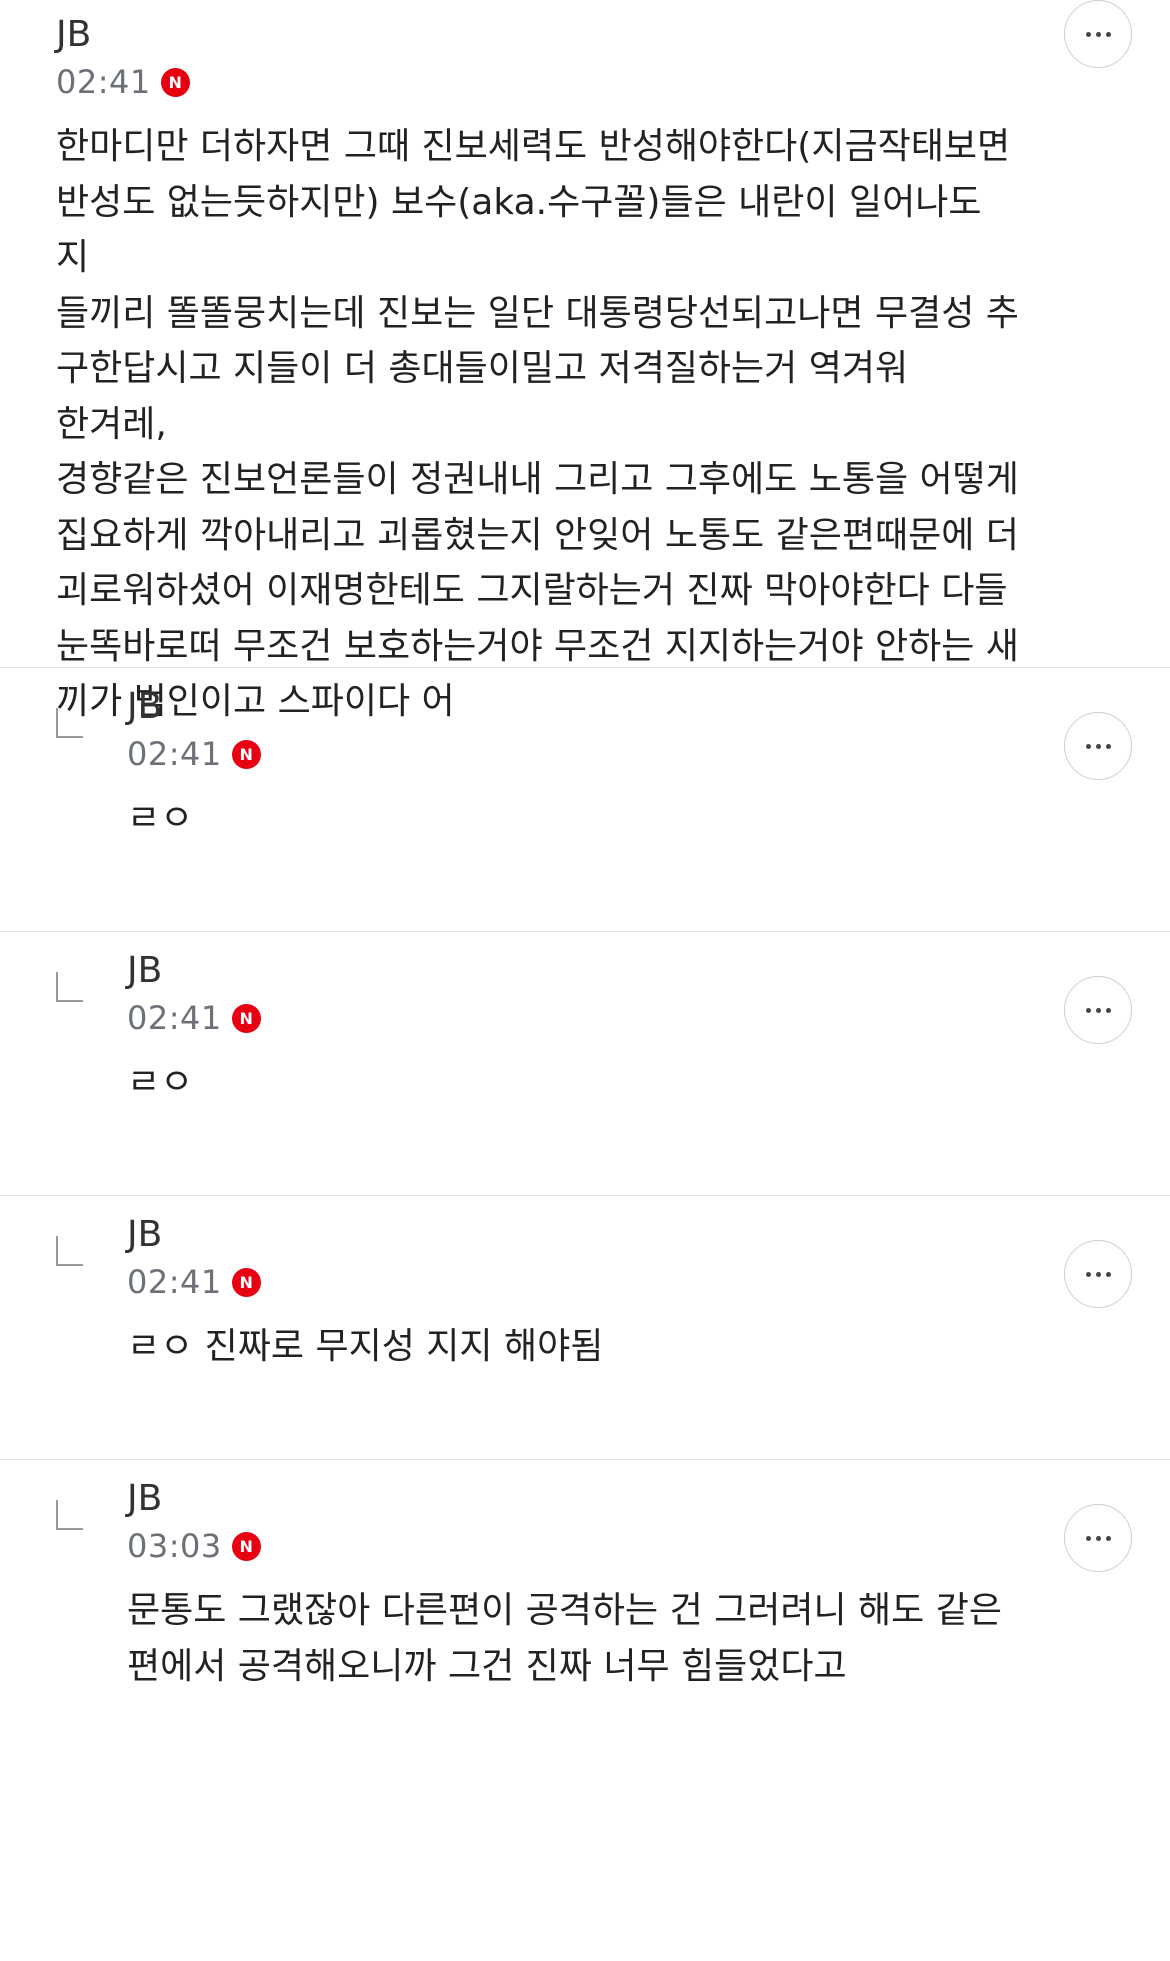 Image resolution: width=1170 pixels, height=1961 pixels. Describe the element at coordinates (174, 1546) in the screenshot. I see `comment-time: 03:03` at that location.